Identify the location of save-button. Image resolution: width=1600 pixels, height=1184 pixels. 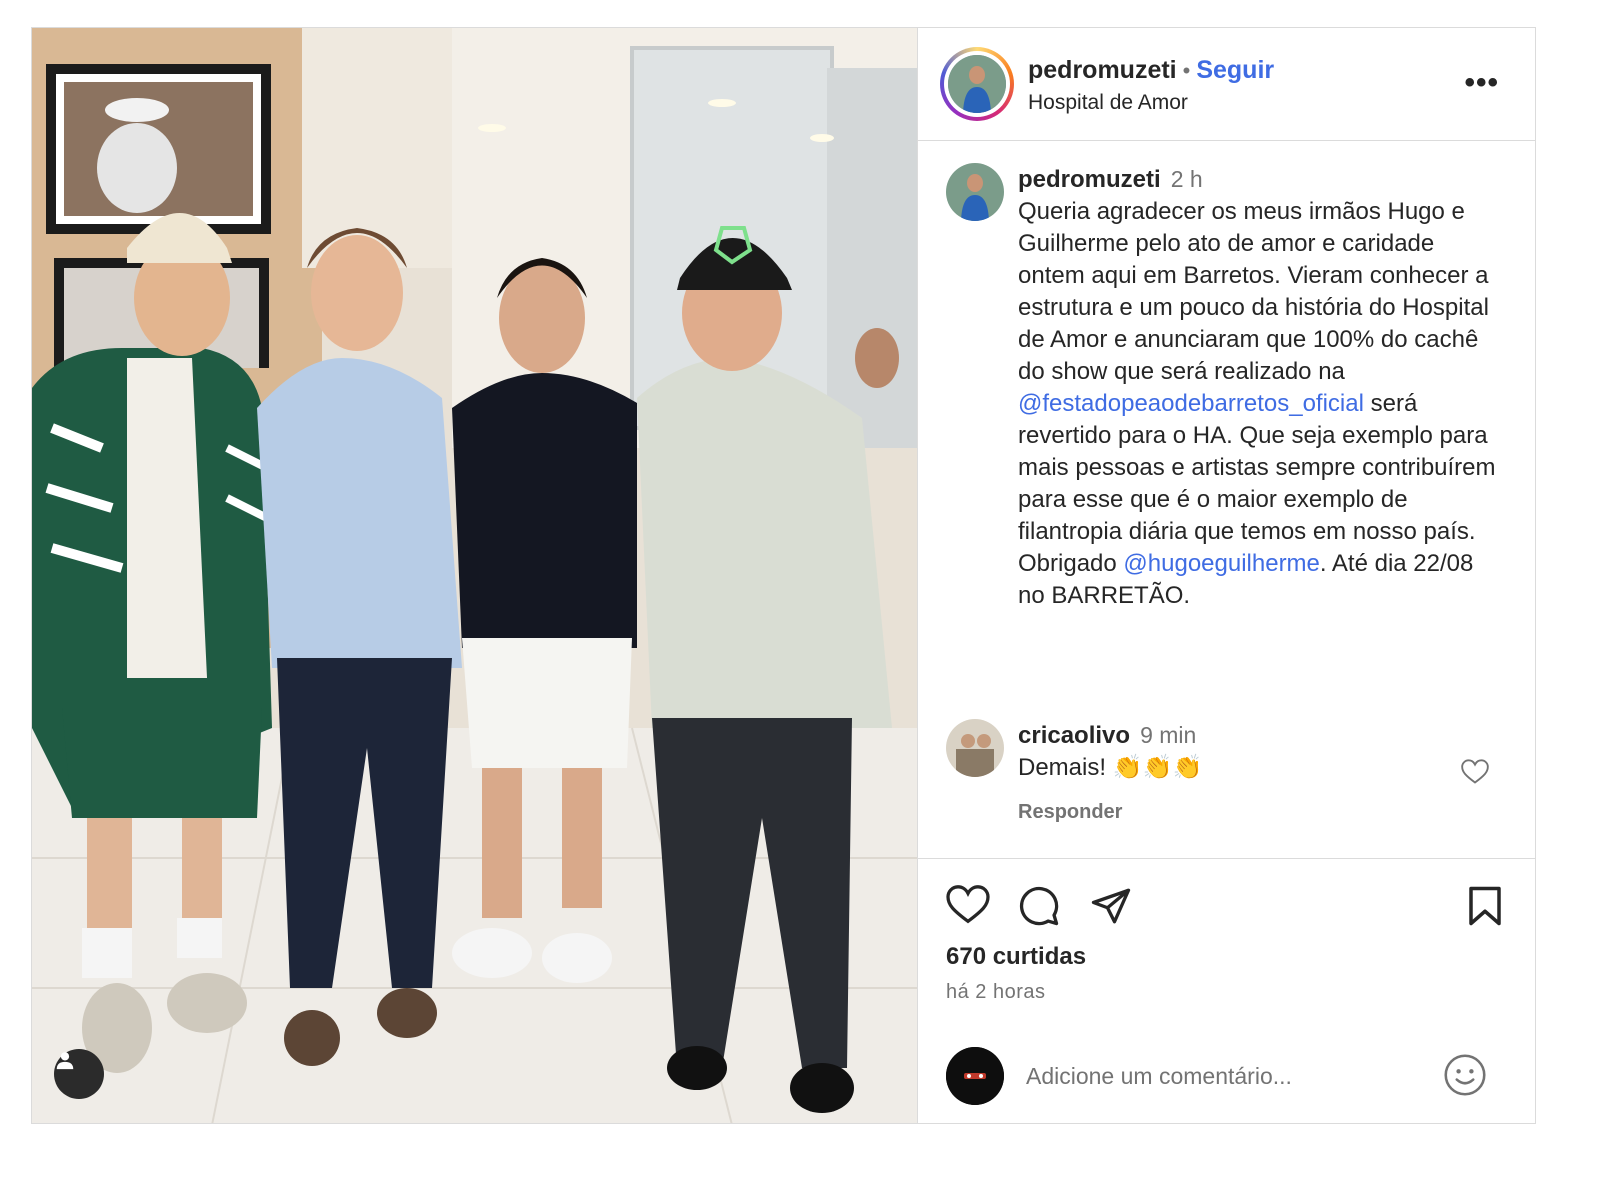
(1485, 908).